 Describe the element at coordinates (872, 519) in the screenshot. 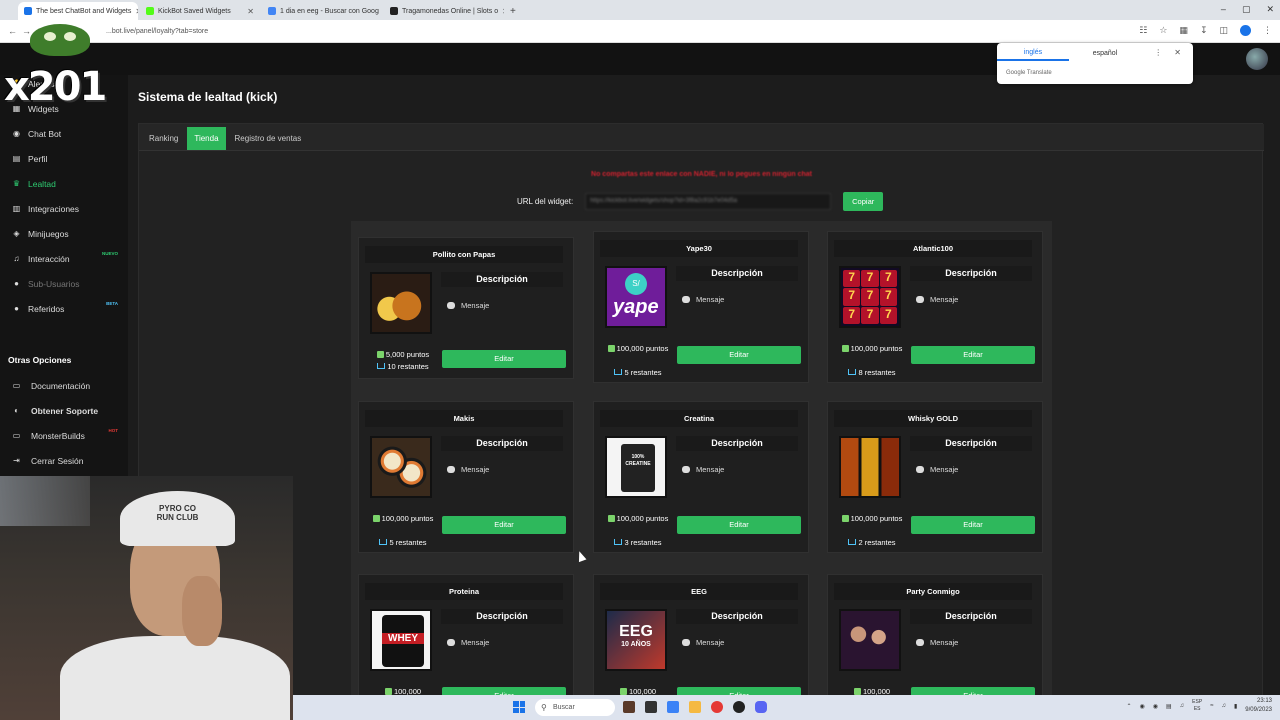

I see `item-points: 100,000 puntos` at that location.